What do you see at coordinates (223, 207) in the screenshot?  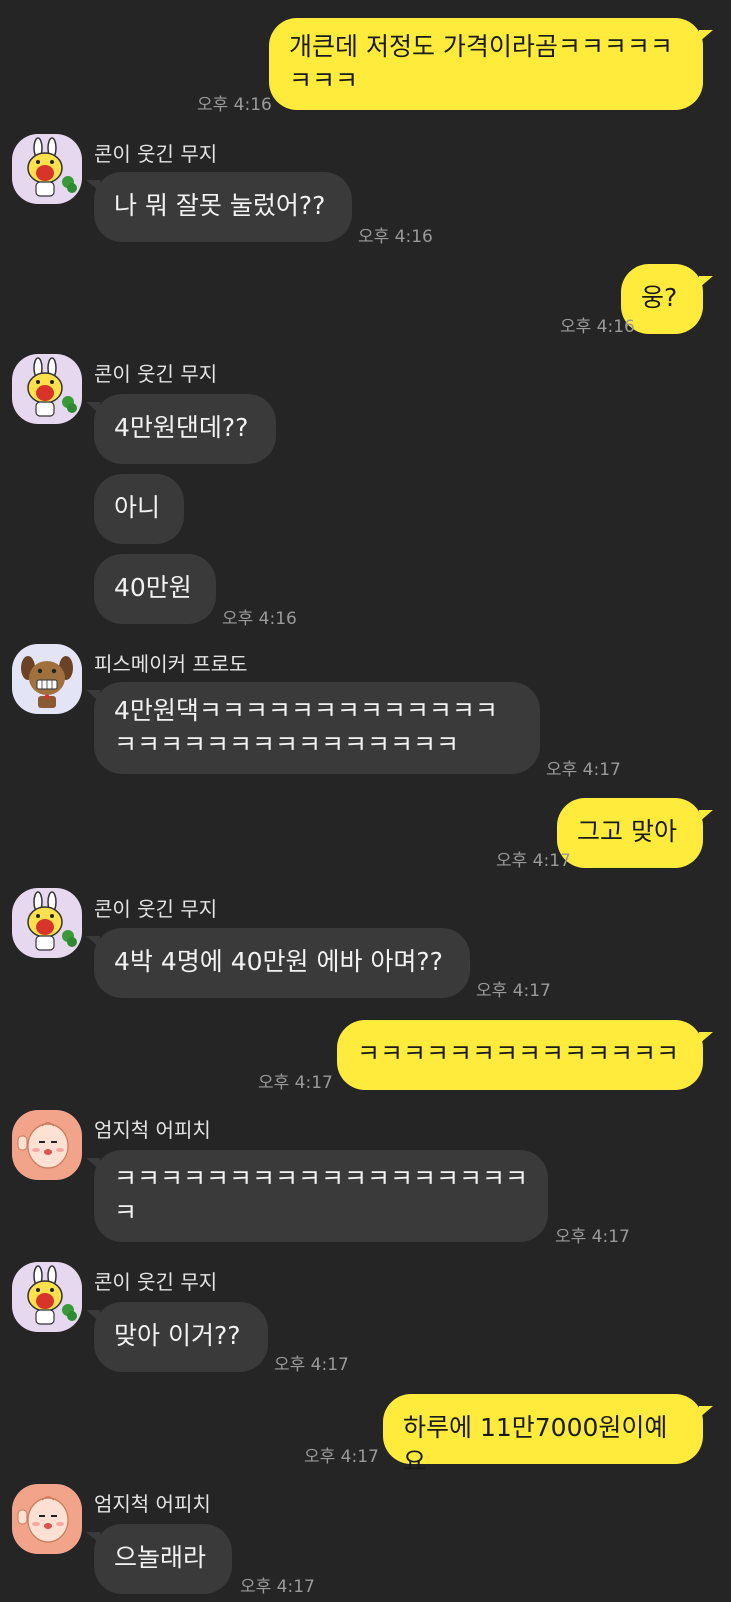 I see `message-bubble: 나 뭐 잘못 눌렀어??` at bounding box center [223, 207].